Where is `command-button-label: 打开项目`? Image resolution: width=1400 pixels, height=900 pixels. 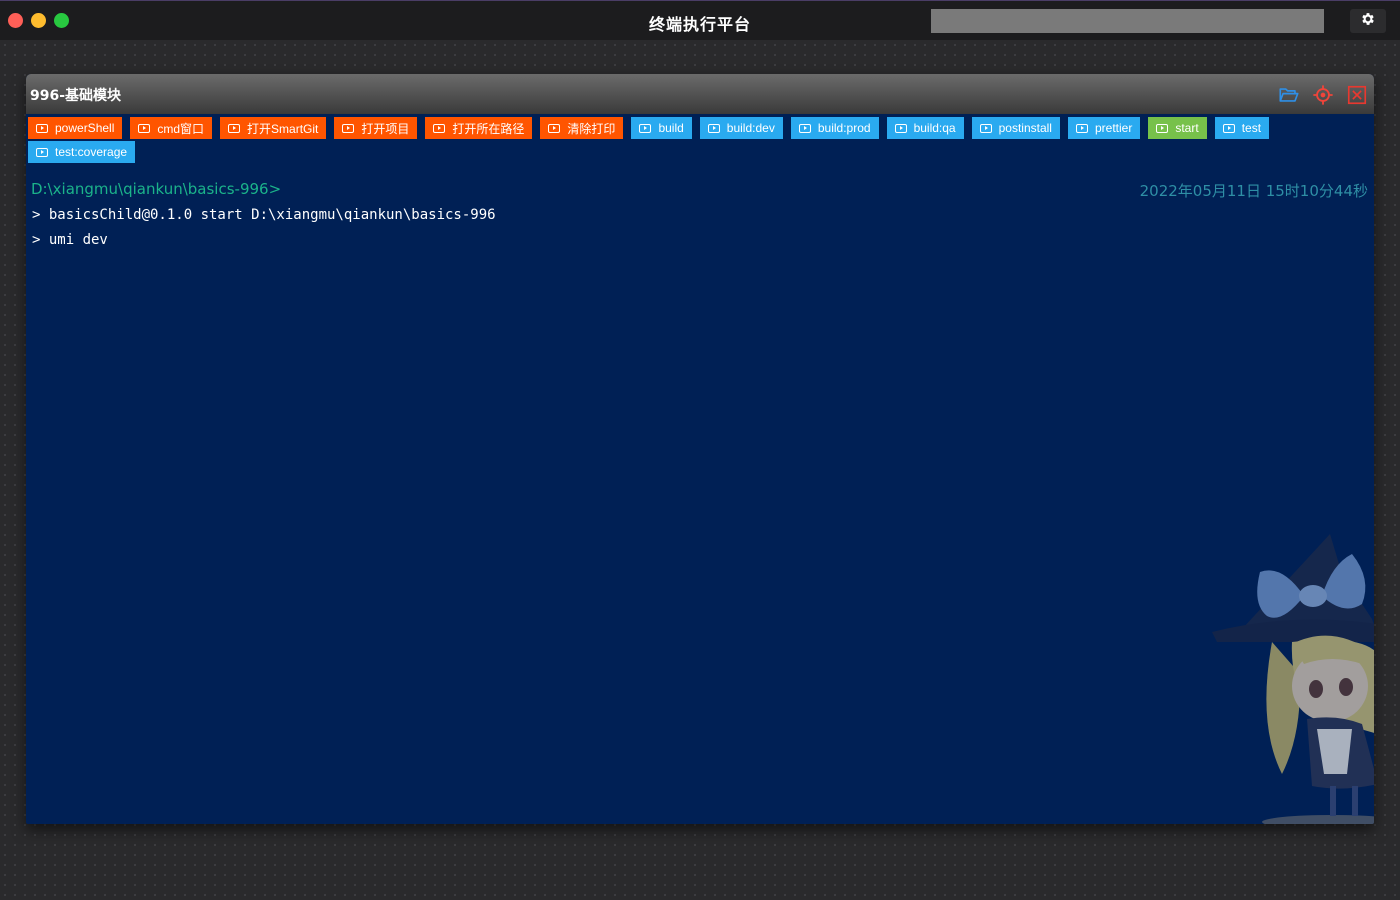 command-button-label: 打开项目 is located at coordinates (385, 128).